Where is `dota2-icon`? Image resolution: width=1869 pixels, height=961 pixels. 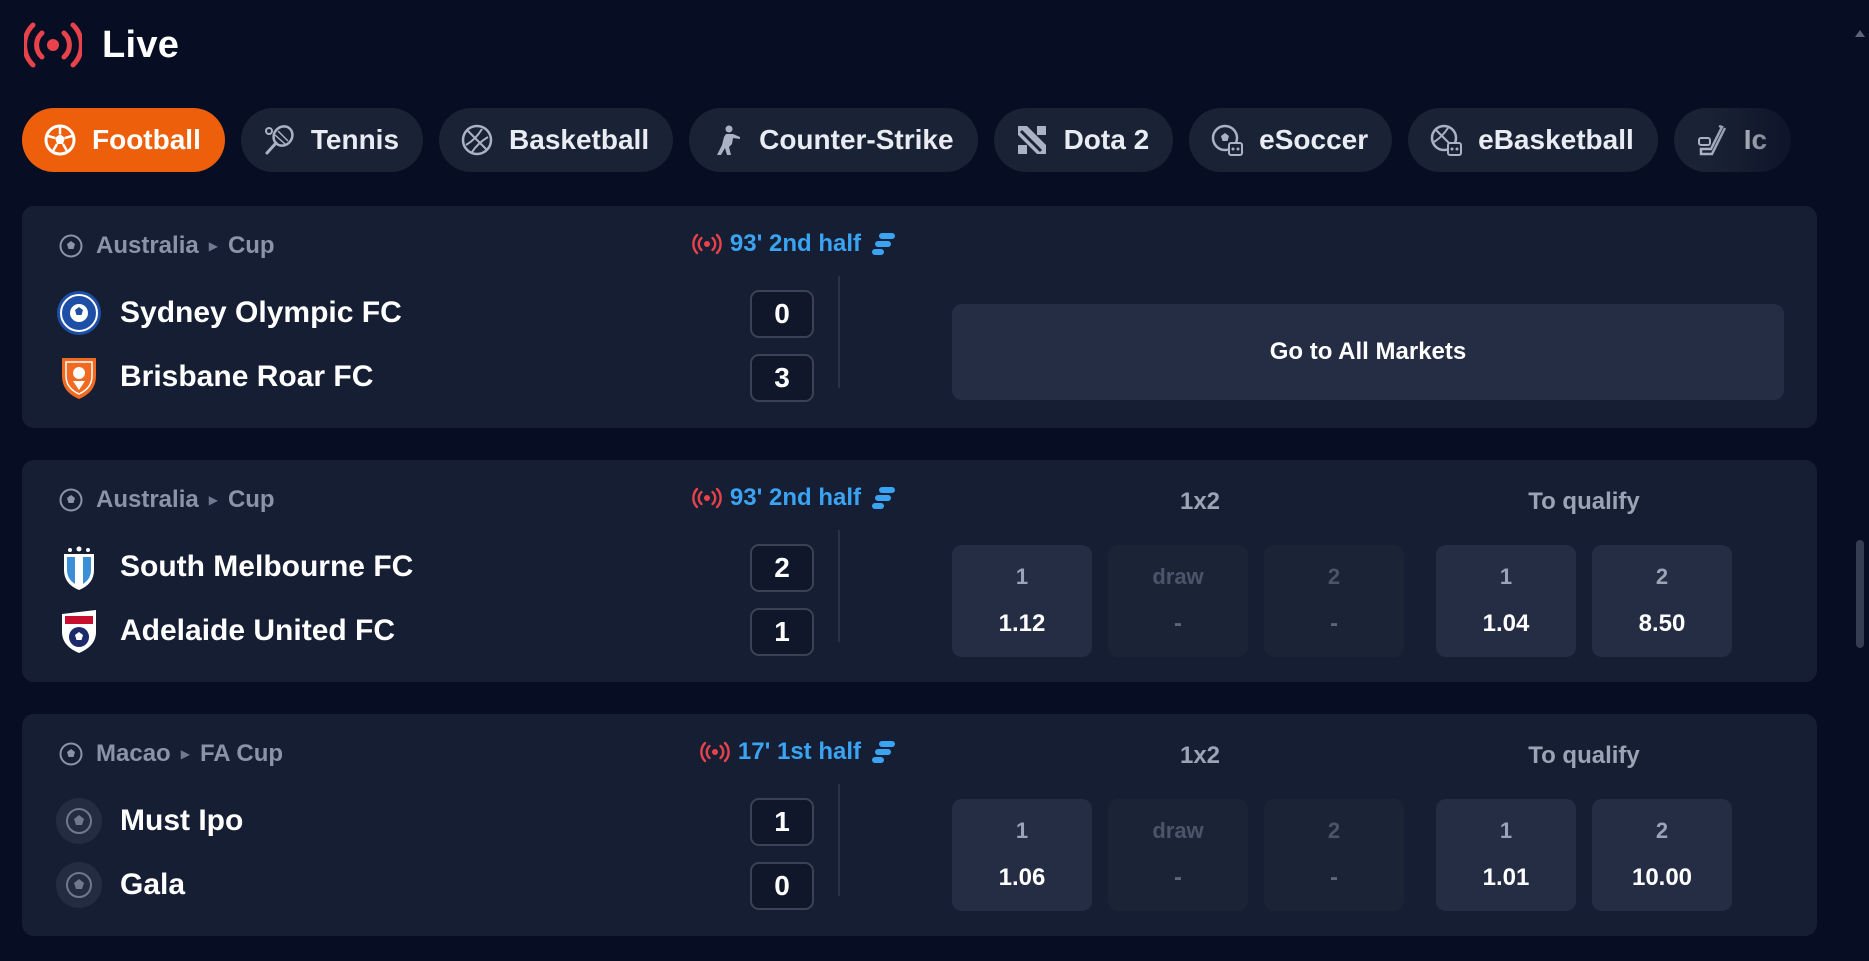
dota2-icon is located at coordinates (1032, 140).